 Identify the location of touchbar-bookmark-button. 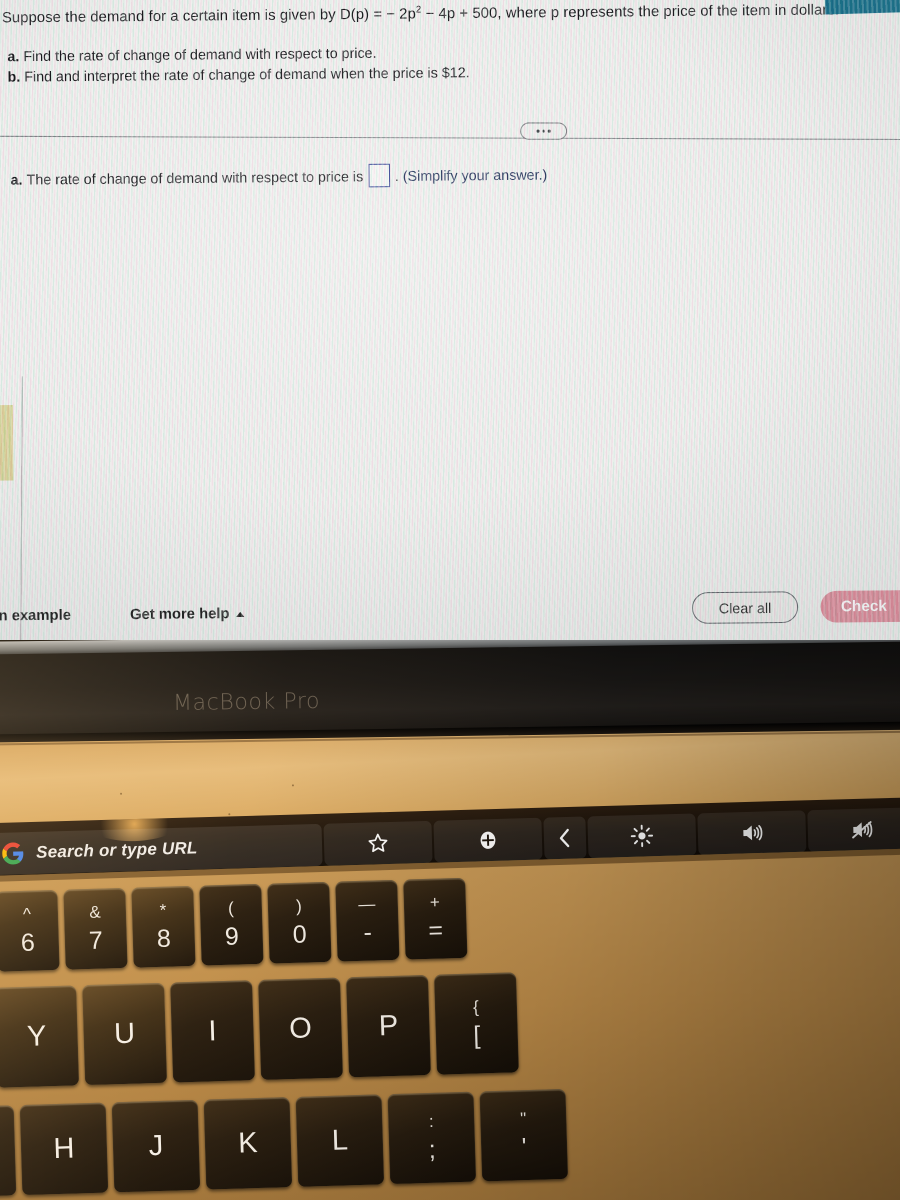
(378, 843).